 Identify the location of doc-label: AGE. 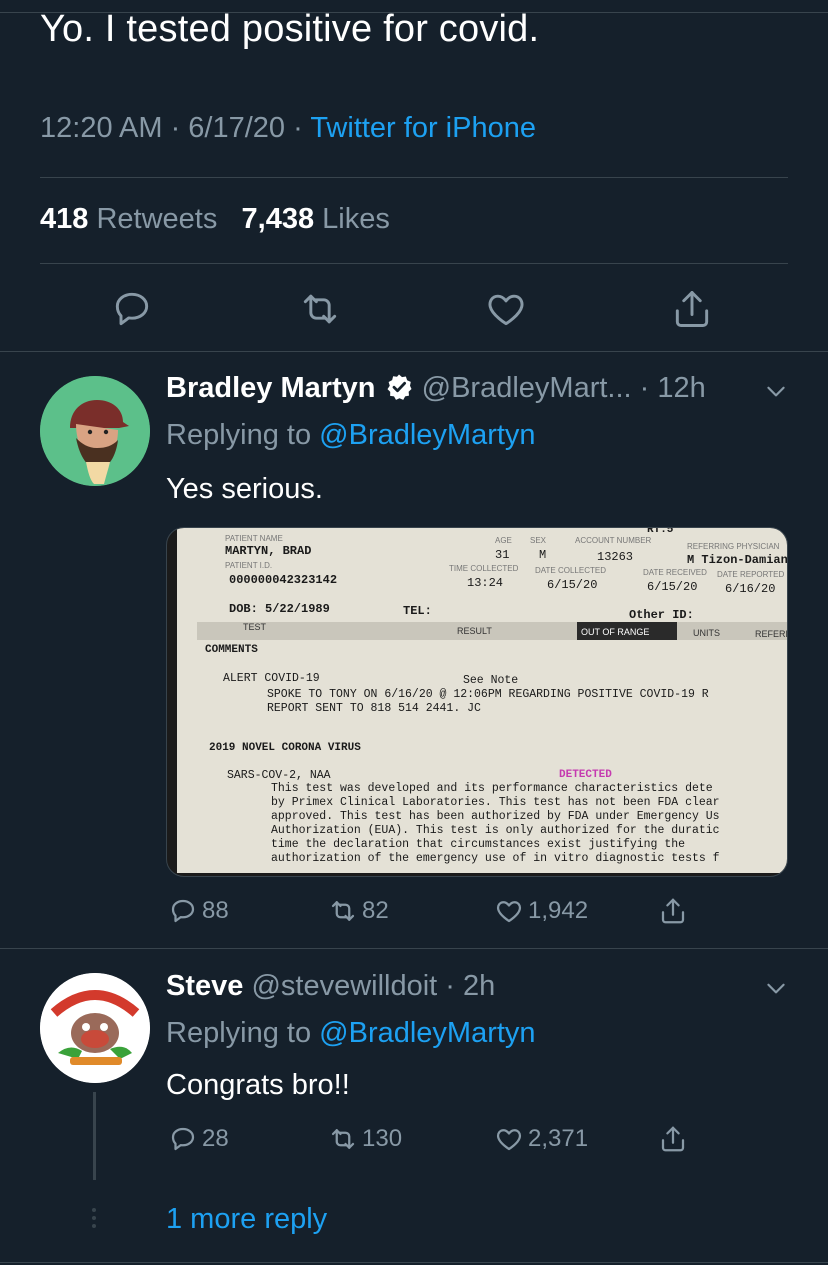
(503, 540).